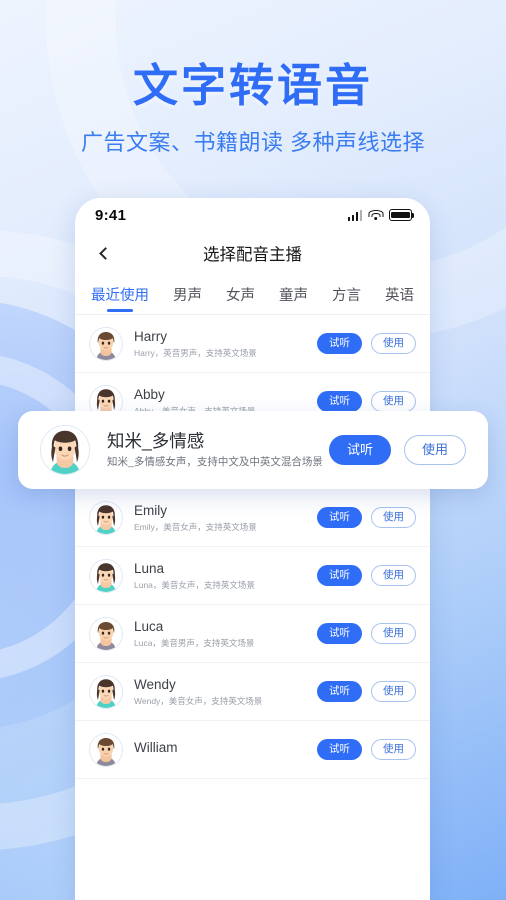 The width and height of the screenshot is (506, 900). Describe the element at coordinates (225, 634) in the screenshot. I see `voice-row-text: Luca Luca，美音男声，支持英文场景` at that location.